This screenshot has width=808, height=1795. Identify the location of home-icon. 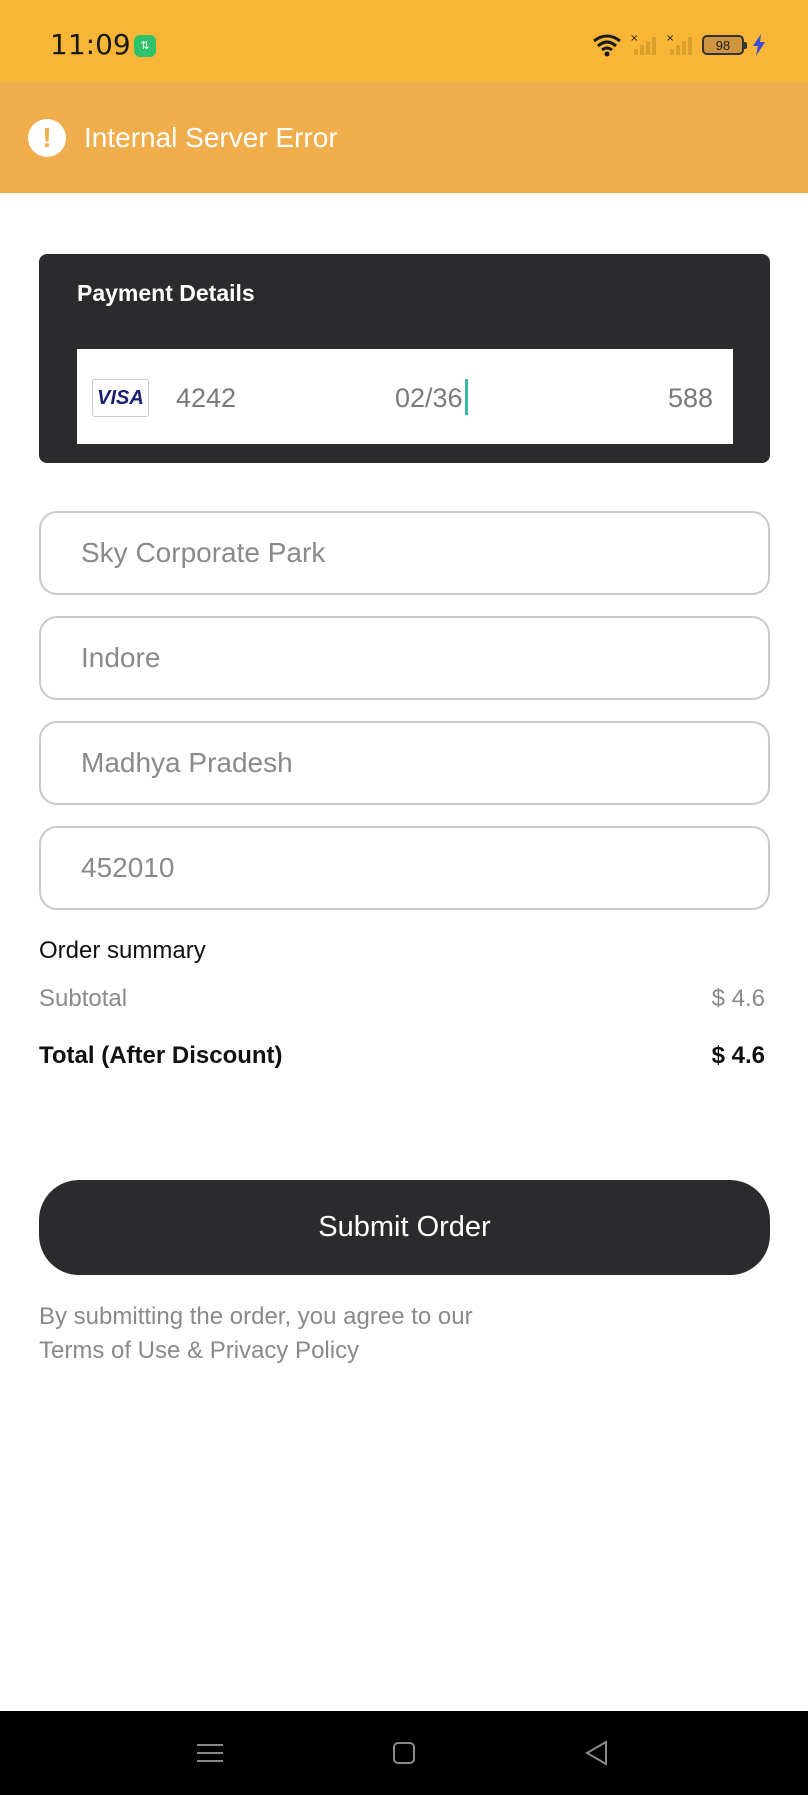
(404, 1753).